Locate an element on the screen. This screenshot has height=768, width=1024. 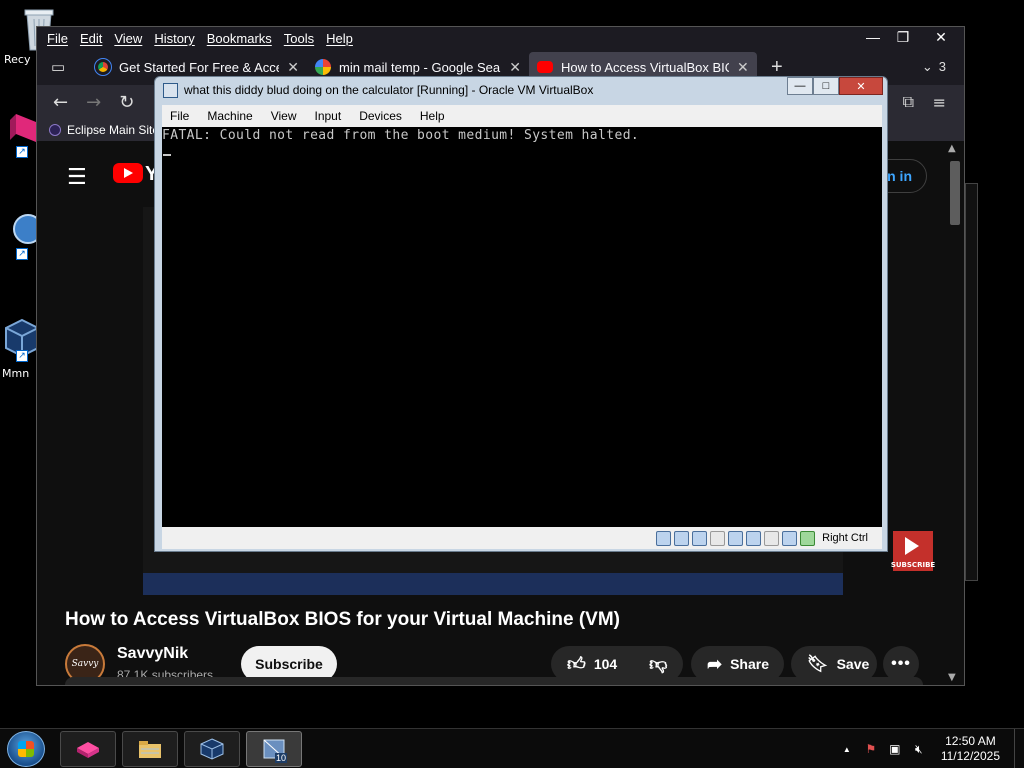
hard-disk-icon is located at coordinates (664, 538).